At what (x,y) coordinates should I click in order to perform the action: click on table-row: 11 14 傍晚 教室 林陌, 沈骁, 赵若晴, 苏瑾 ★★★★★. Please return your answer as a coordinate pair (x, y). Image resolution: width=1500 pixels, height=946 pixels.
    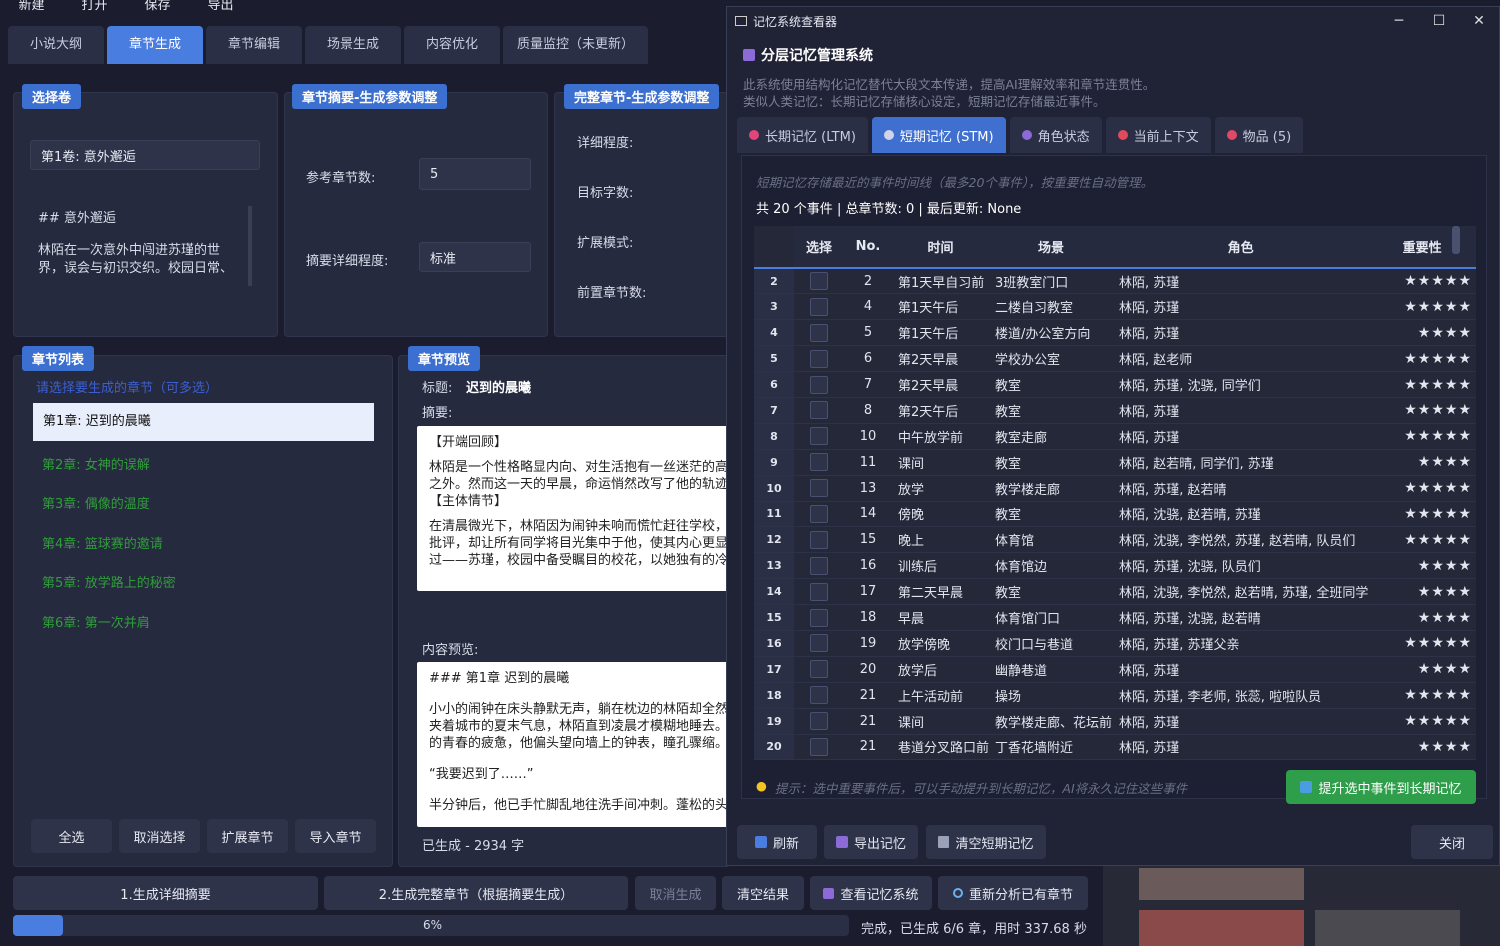
    Looking at the image, I should click on (1115, 514).